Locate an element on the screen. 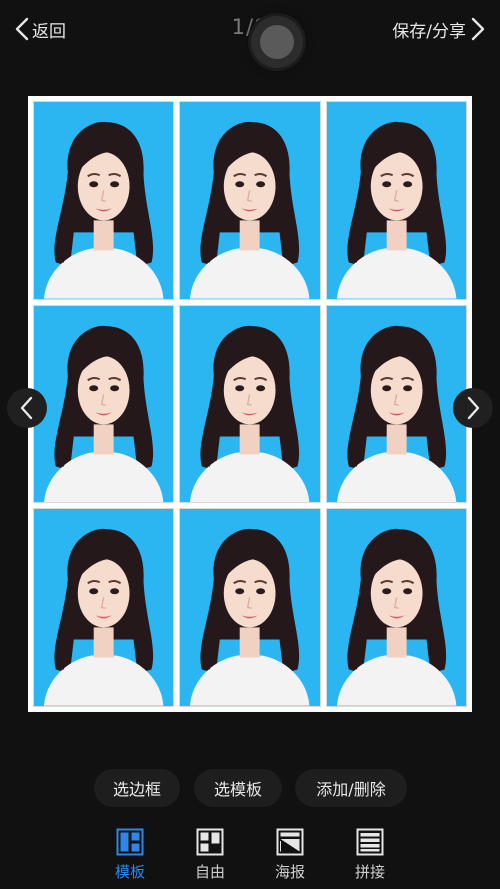 Image resolution: width=500 pixels, height=889 pixels. stitch-icon is located at coordinates (370, 842).